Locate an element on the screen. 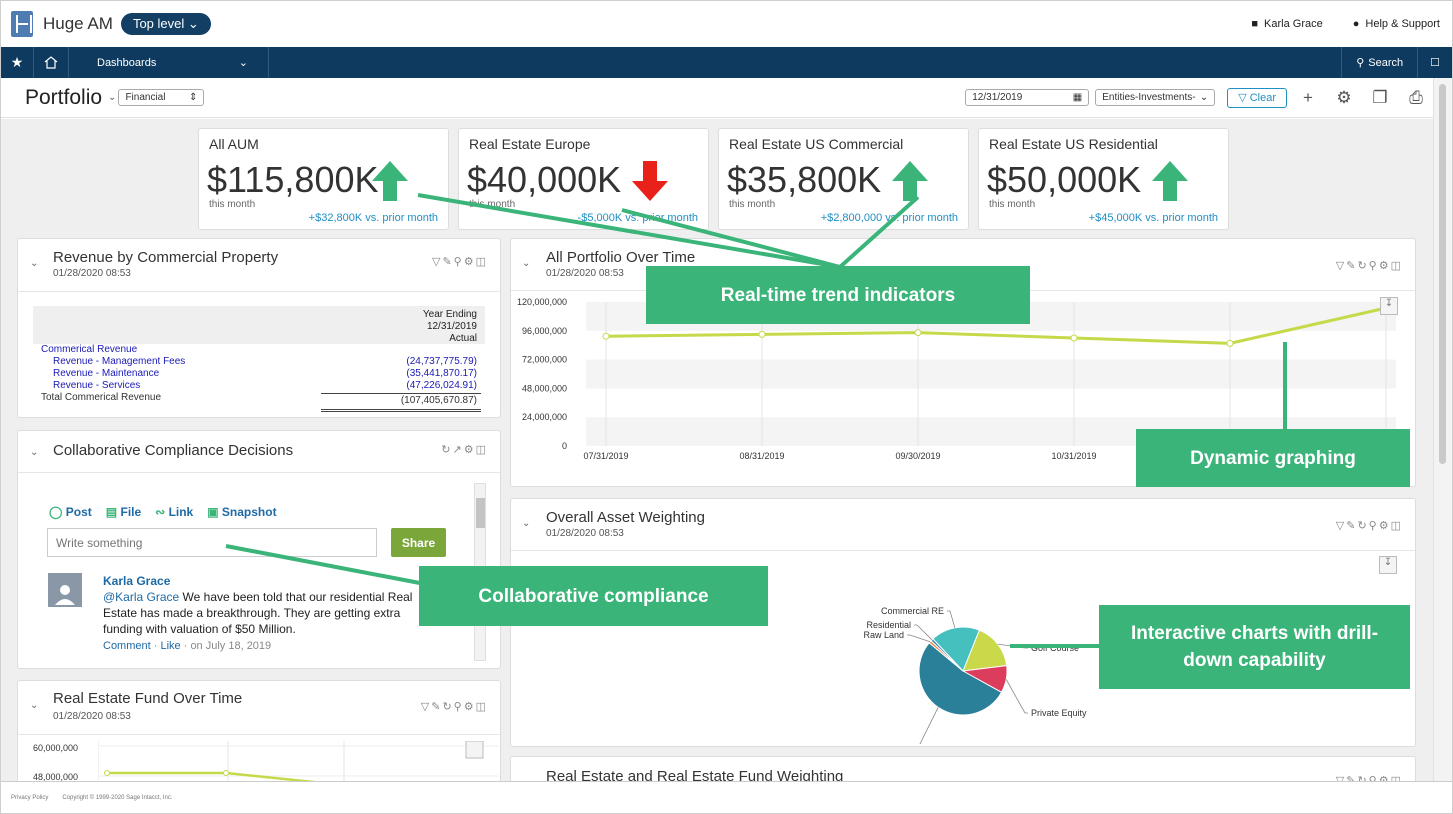 The width and height of the screenshot is (1453, 814). table-row-label: Revenue - Maintenance is located at coordinates (106, 374).